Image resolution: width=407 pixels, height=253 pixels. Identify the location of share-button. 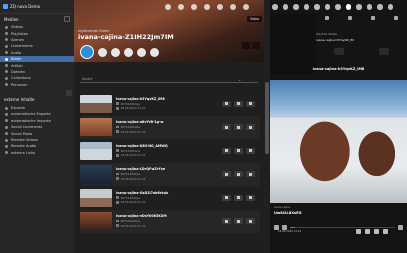
(141, 52).